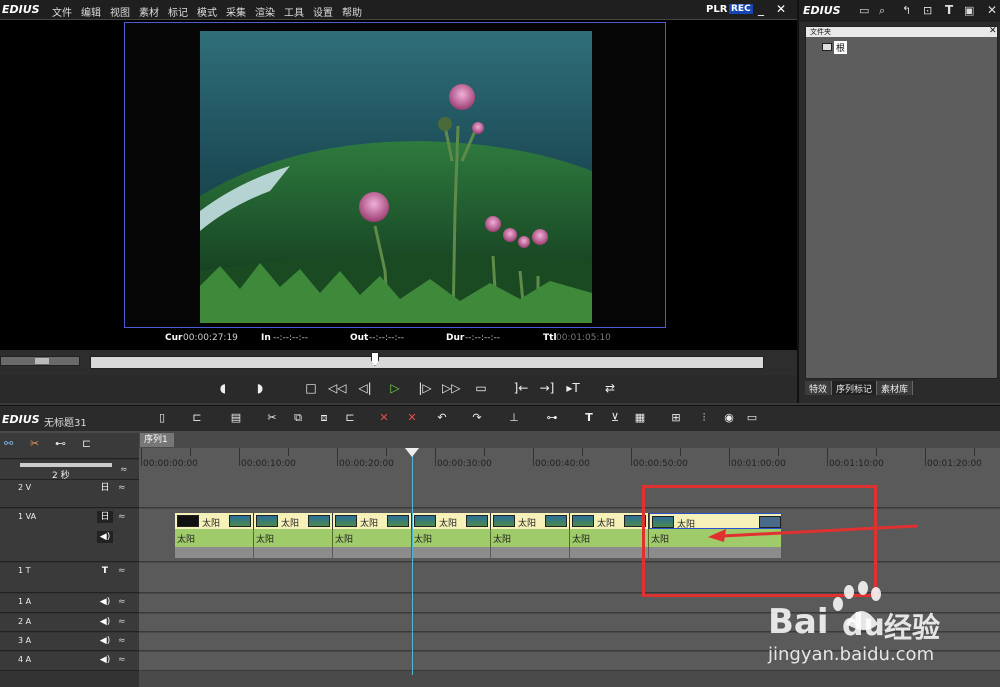  What do you see at coordinates (69, 623) in the screenshot?
I see `header-a2: 2 A ◀) ≈` at bounding box center [69, 623].